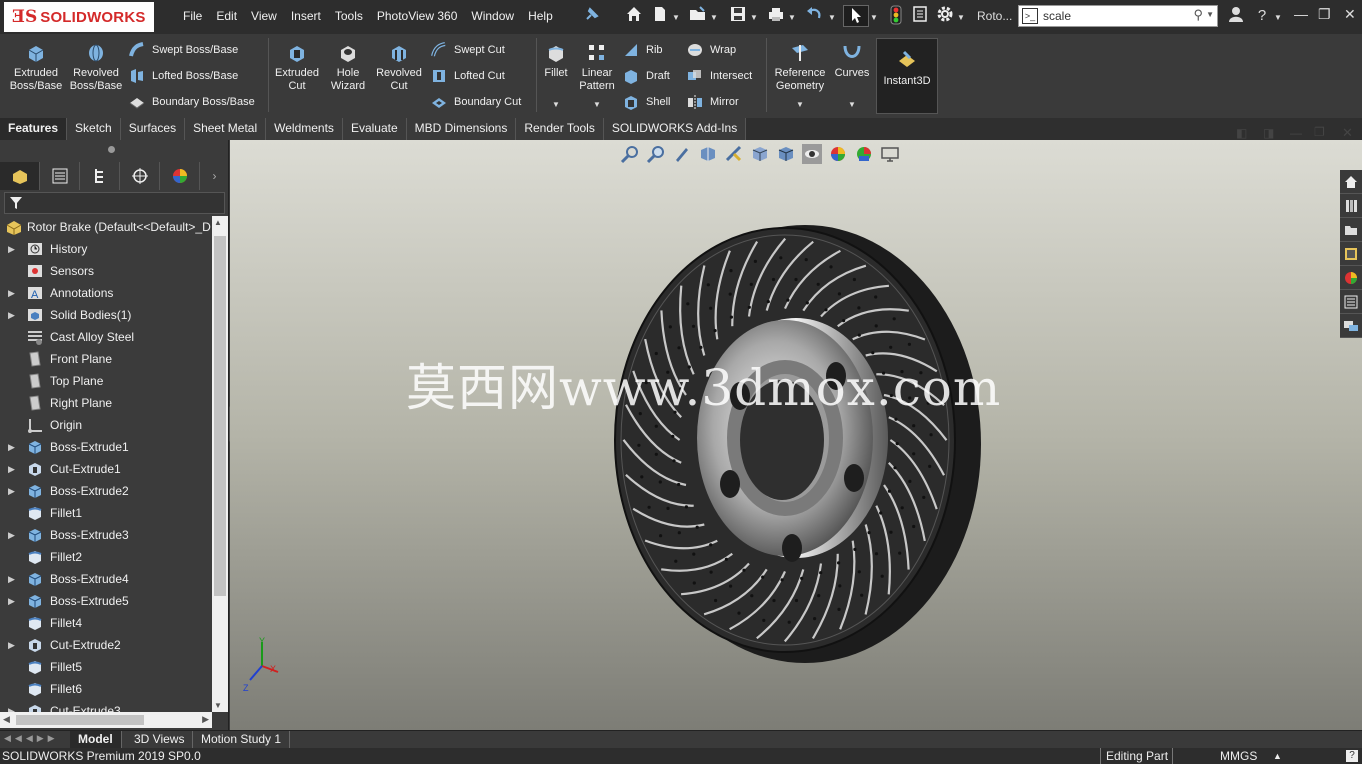 The height and width of the screenshot is (764, 1362). What do you see at coordinates (646, 102) in the screenshot?
I see `shell-button: Shell` at bounding box center [646, 102].